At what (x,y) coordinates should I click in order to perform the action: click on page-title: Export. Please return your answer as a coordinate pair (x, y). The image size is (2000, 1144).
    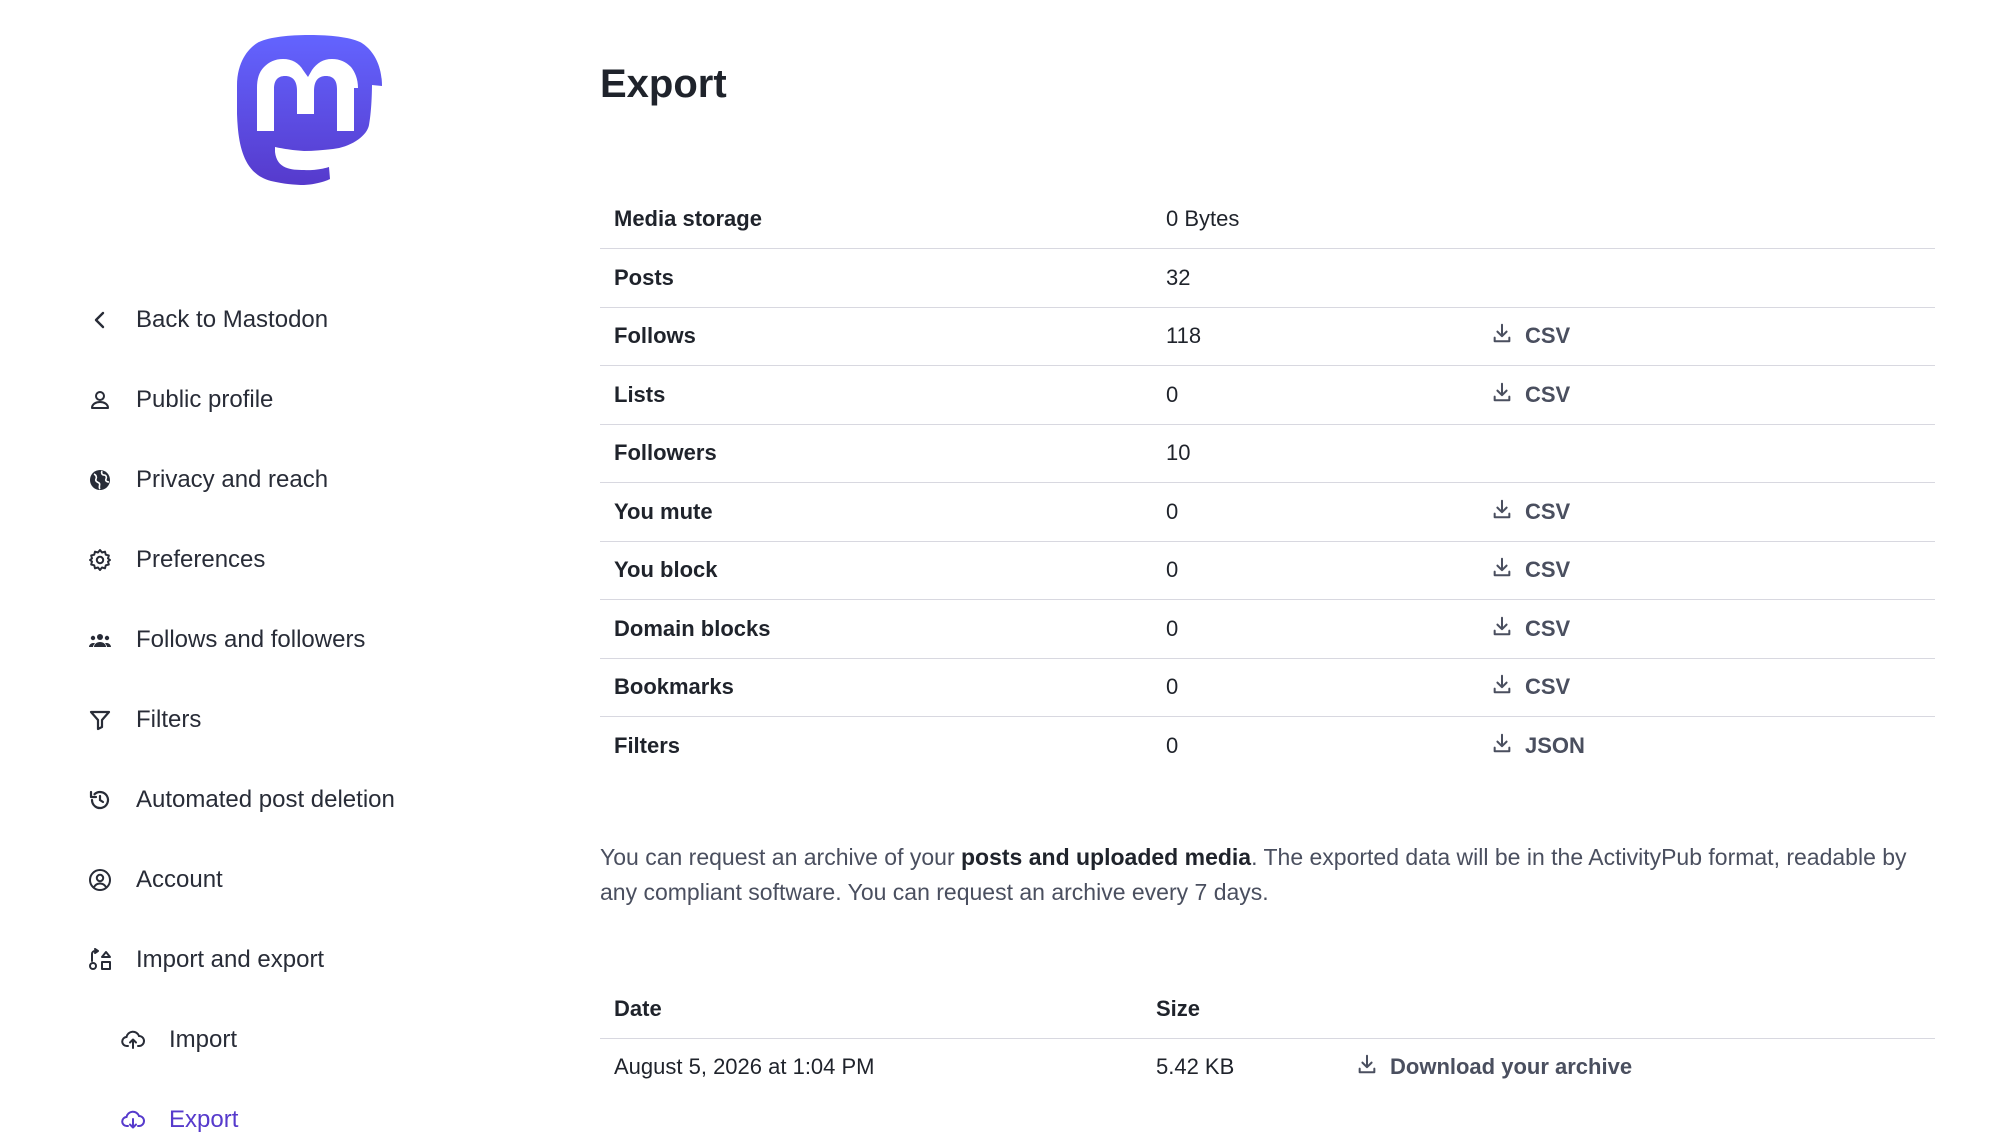
    Looking at the image, I should click on (663, 84).